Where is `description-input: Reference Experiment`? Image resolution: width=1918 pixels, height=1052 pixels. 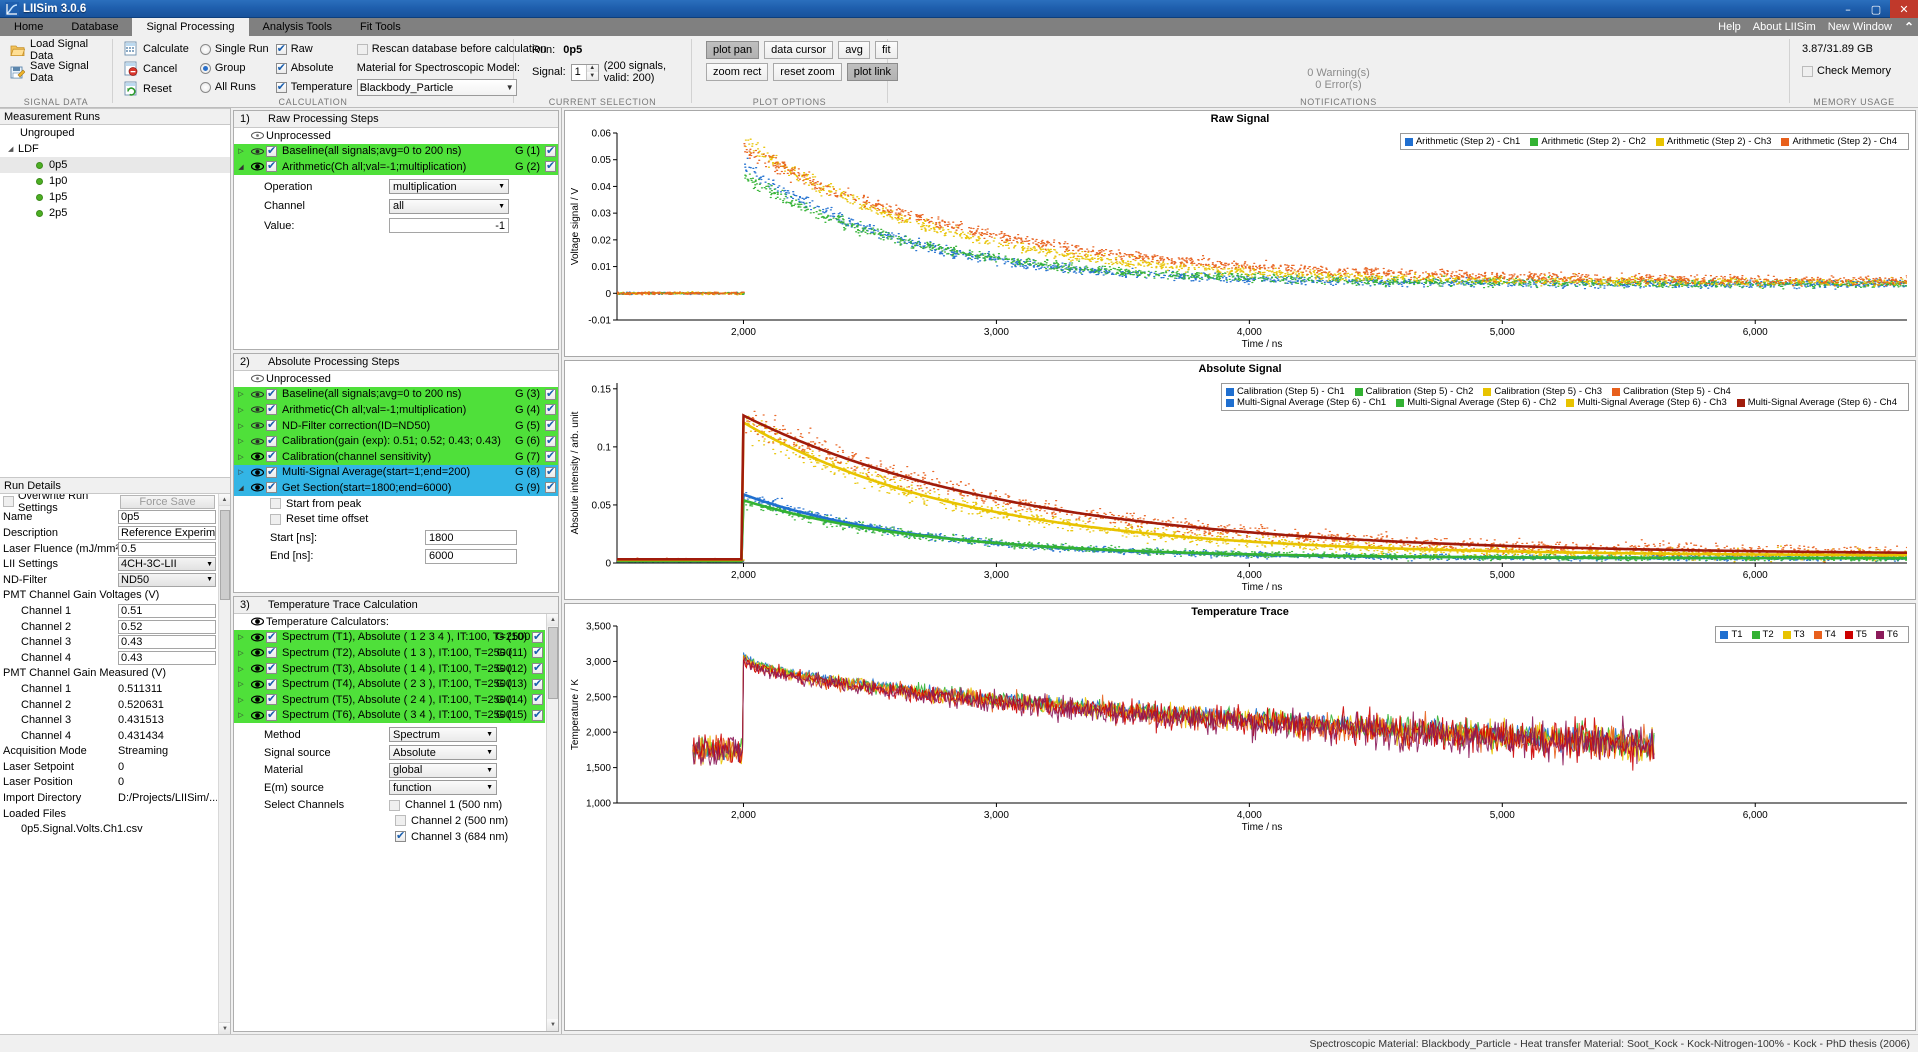
description-input: Reference Experiment is located at coordinates (167, 532).